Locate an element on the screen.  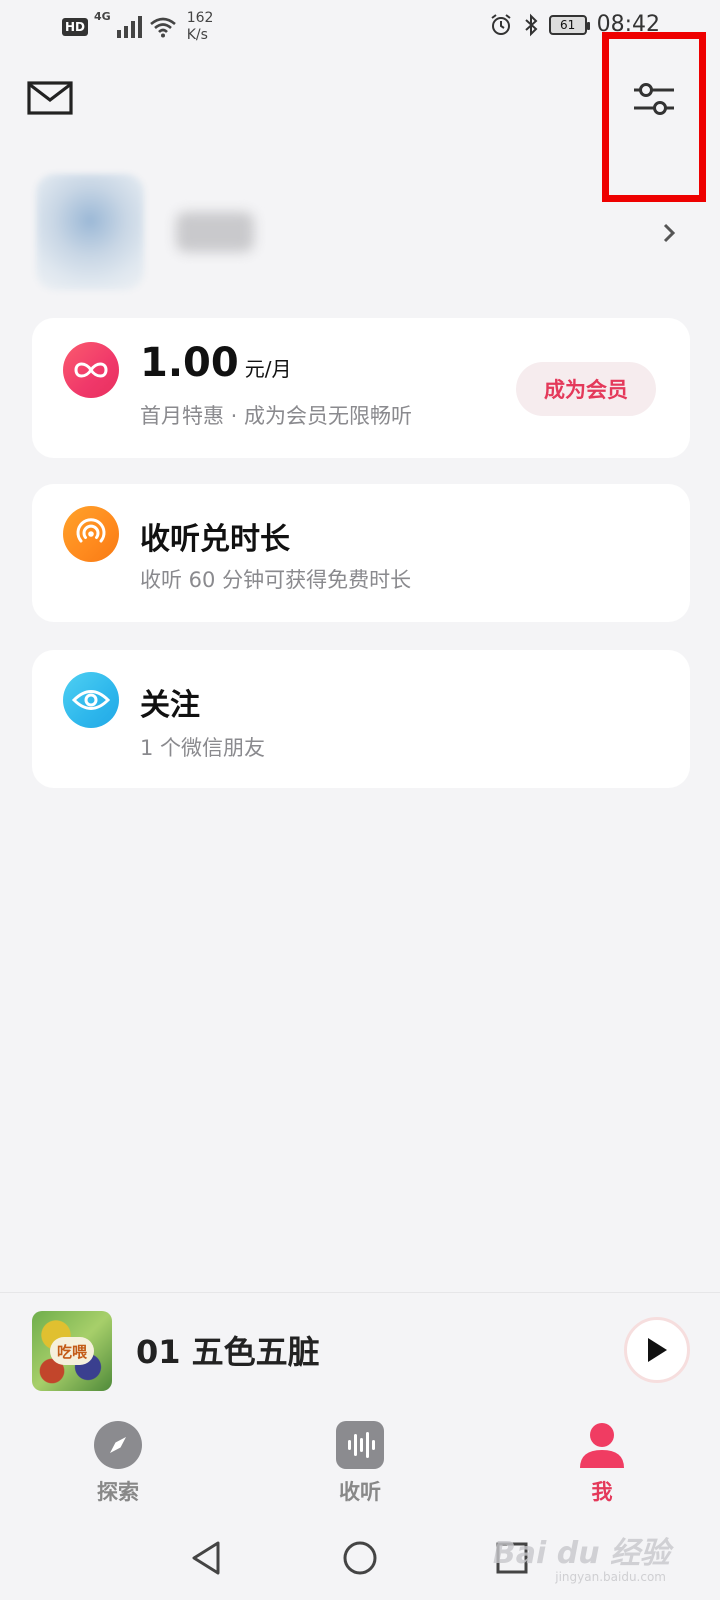
watermark-sub: jingyan.baidu.com is located at coordinates (610, 1577).